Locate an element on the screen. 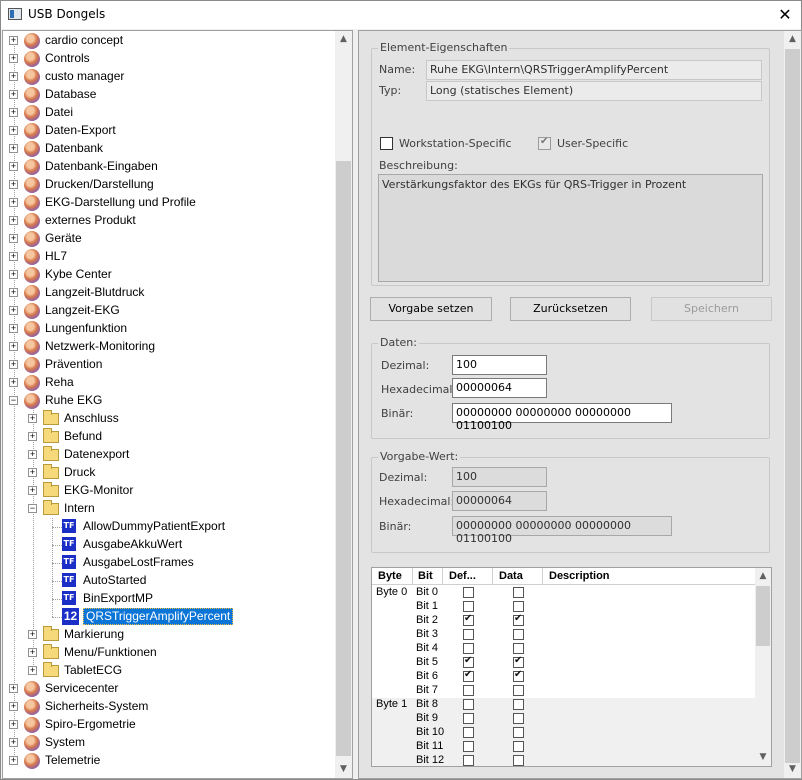 The image size is (802, 780). binary-input: 00000000 00000000 00000000 01100100 is located at coordinates (562, 417).